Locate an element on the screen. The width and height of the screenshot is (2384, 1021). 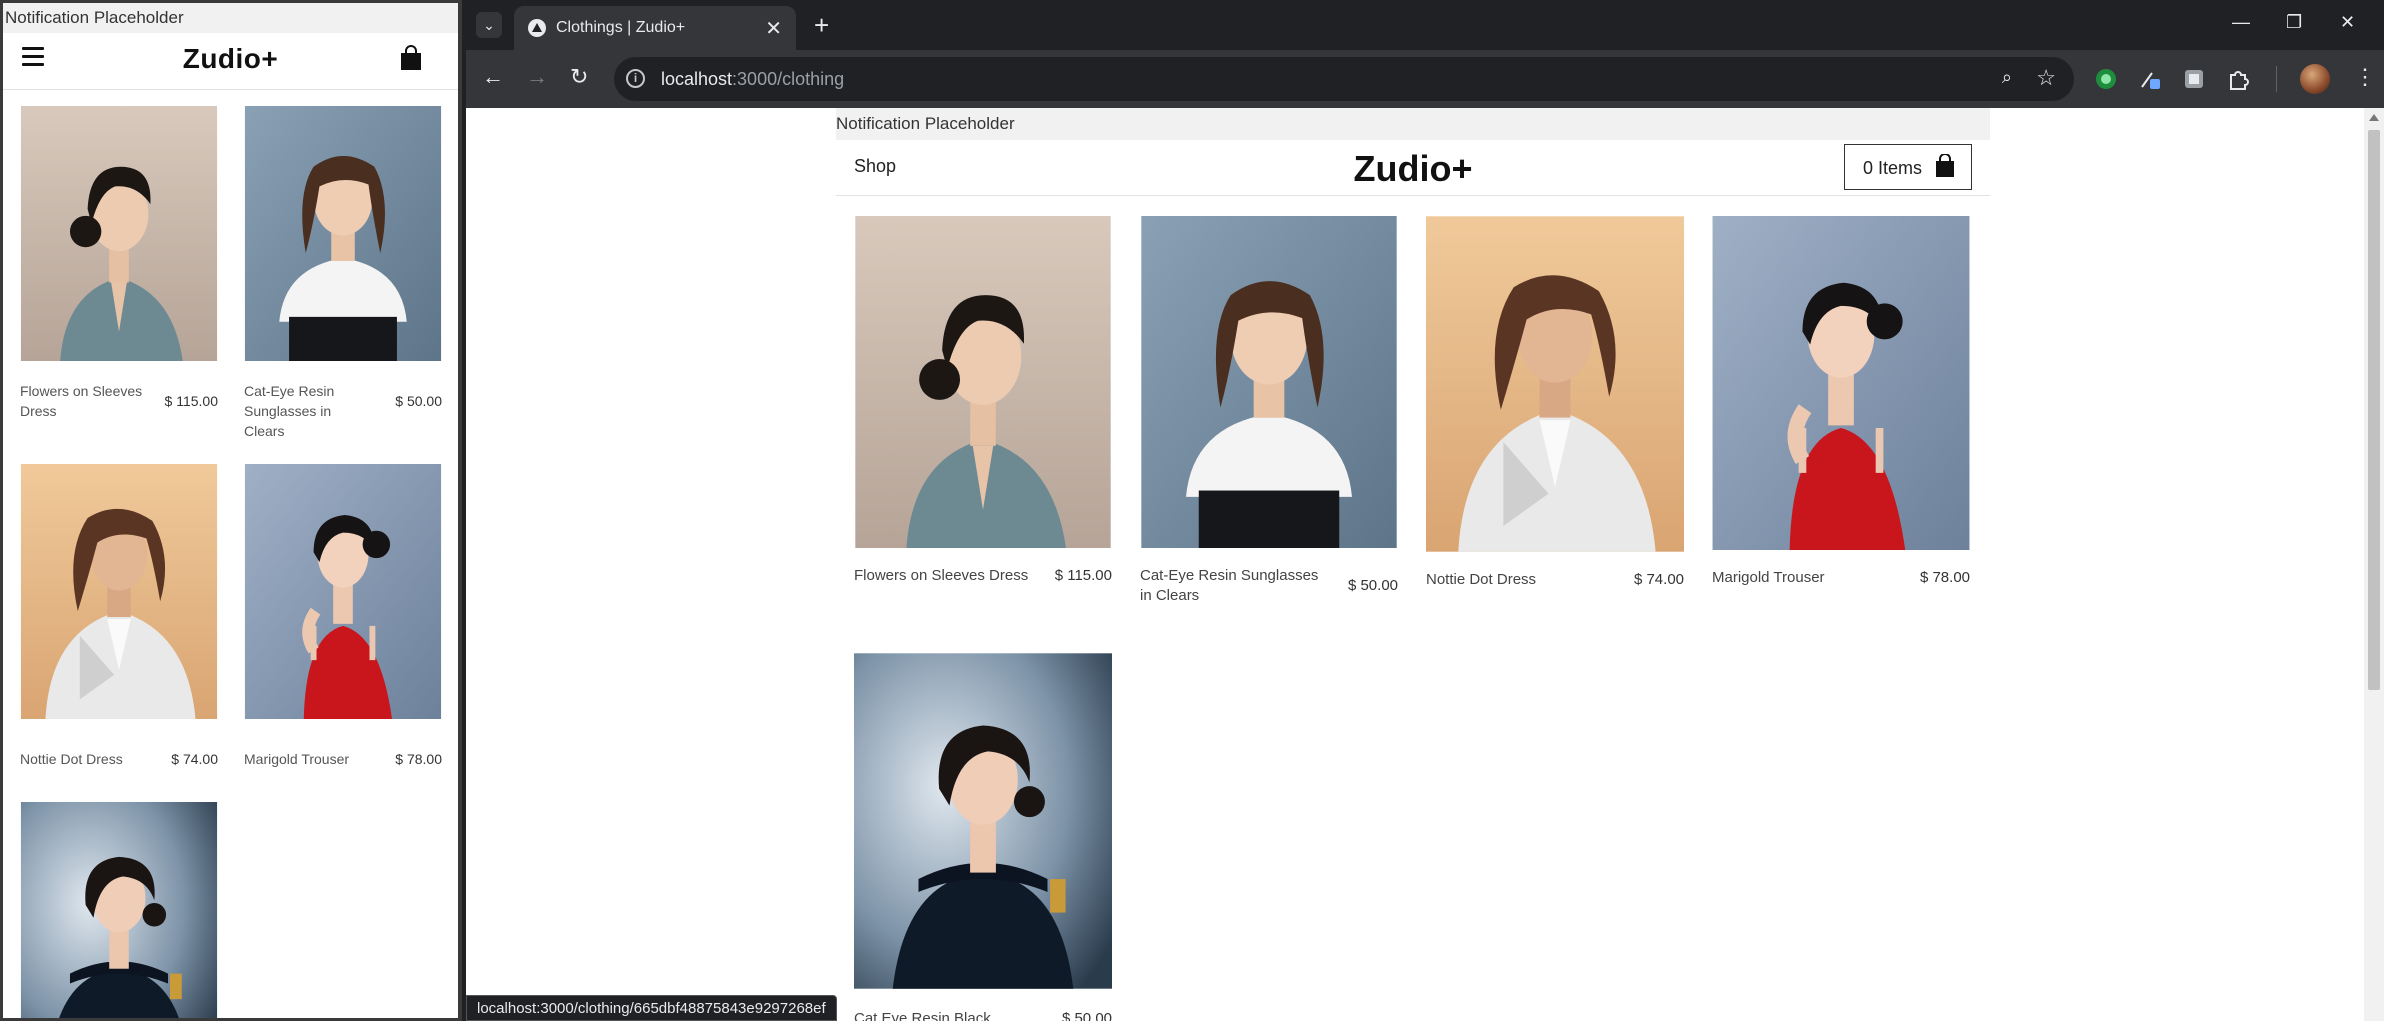
scroll-up-arrow-icon is located at coordinates (2374, 117).